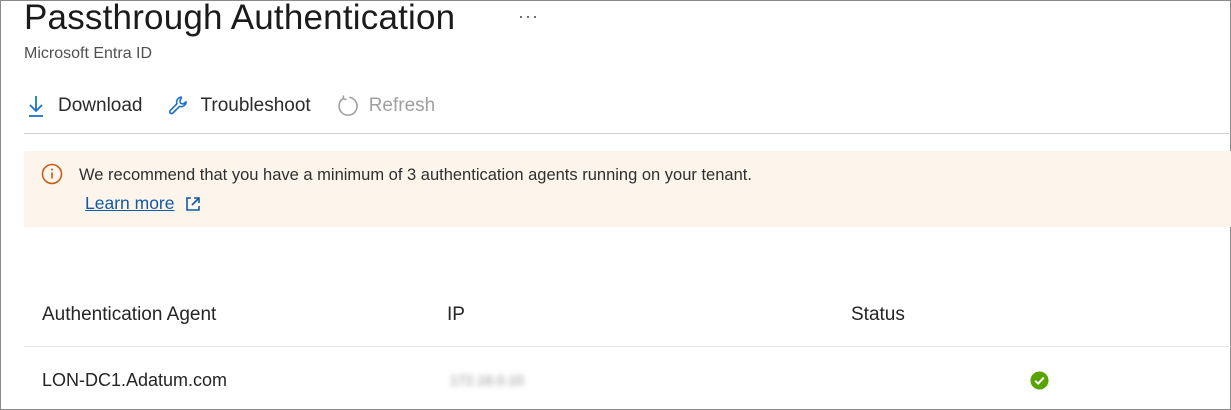 This screenshot has height=410, width=1231. I want to click on more-options-button: ···, so click(528, 16).